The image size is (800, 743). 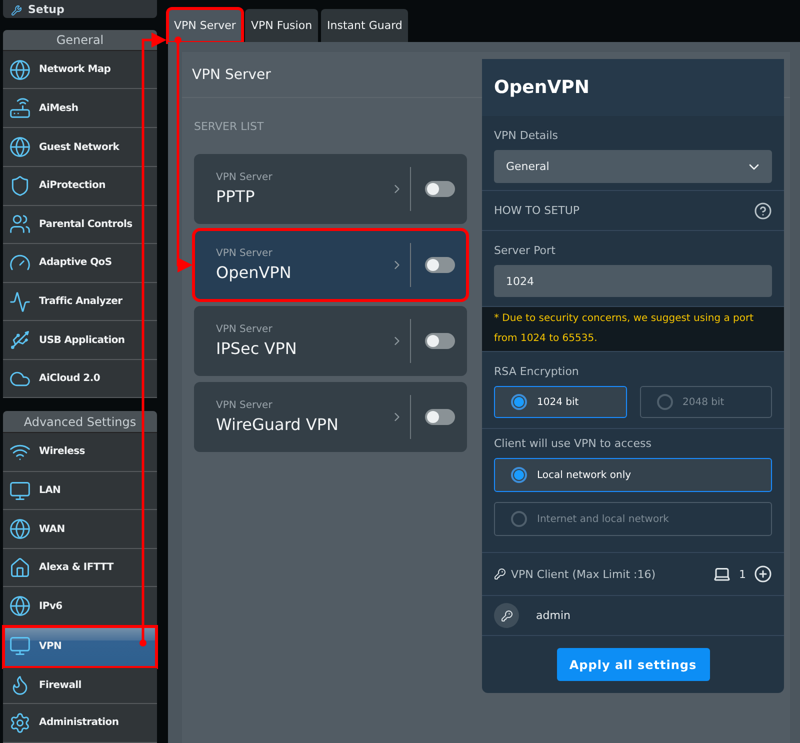 What do you see at coordinates (633, 167) in the screenshot?
I see `details-dropdown: General` at bounding box center [633, 167].